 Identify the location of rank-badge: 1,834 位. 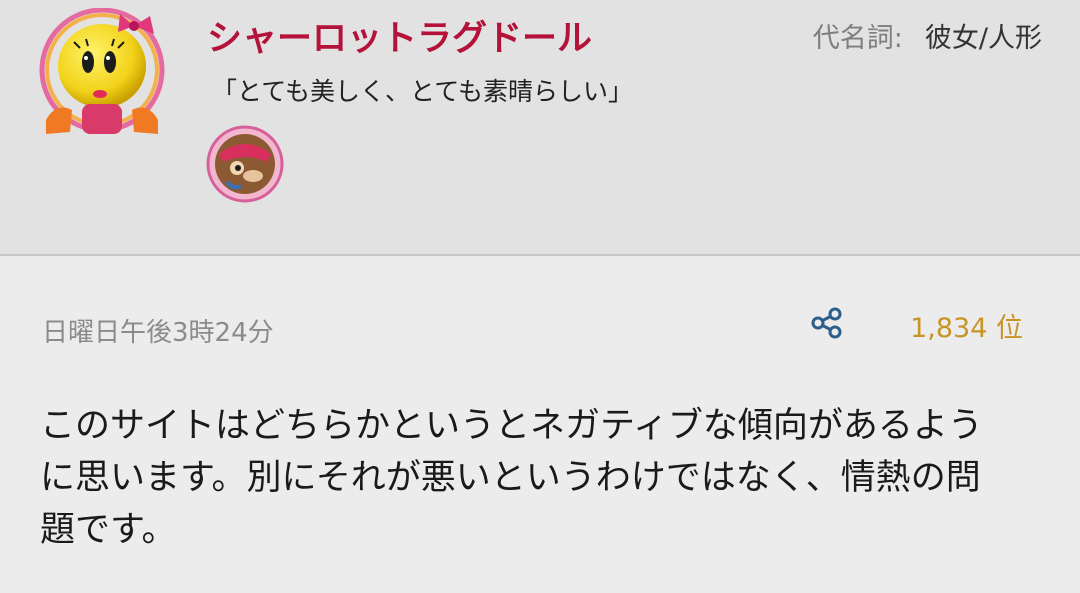
(966, 325).